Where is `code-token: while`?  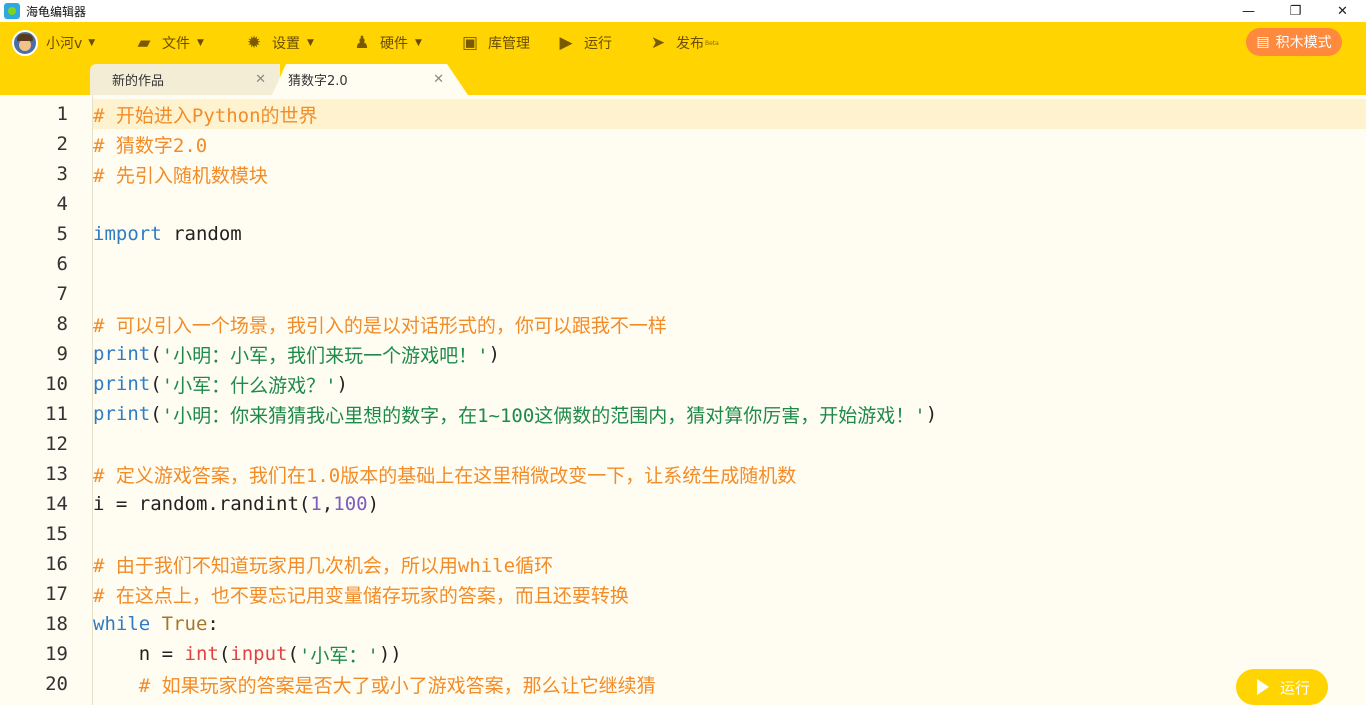 code-token: while is located at coordinates (122, 624).